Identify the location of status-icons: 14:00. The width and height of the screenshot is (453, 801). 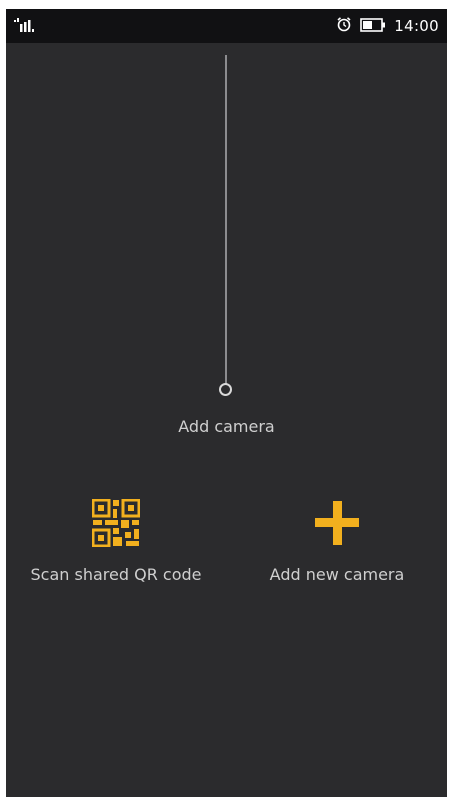
(387, 26).